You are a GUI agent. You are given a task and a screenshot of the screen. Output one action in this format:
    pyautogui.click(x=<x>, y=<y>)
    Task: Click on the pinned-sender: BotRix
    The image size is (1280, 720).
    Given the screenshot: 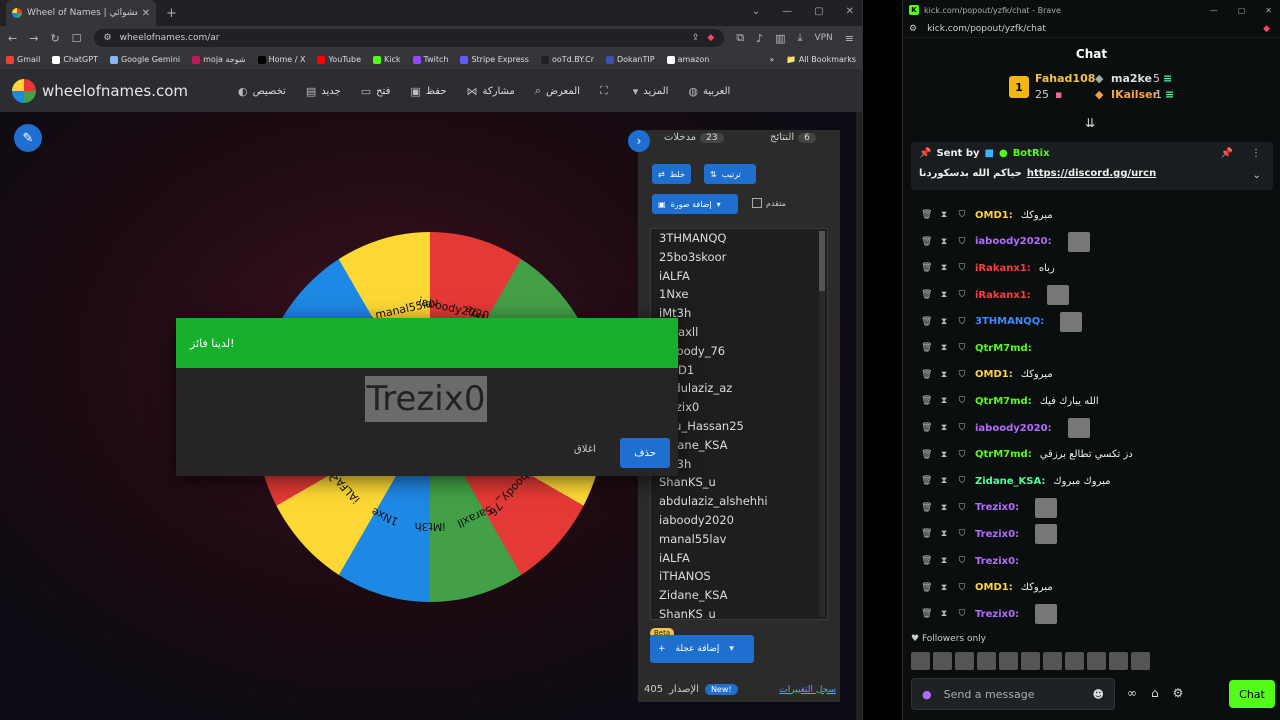 What is the action you would take?
    pyautogui.click(x=1031, y=153)
    